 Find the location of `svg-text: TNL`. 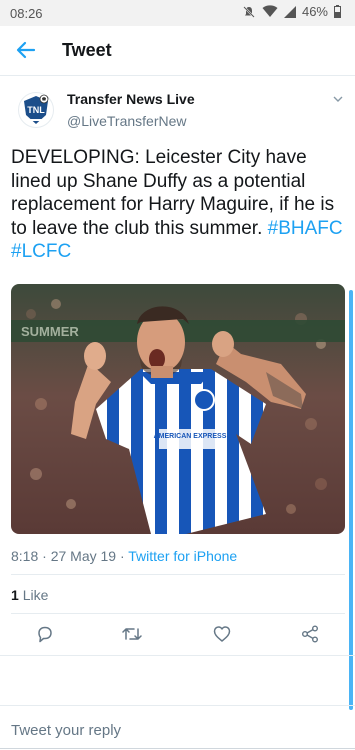

svg-text: TNL is located at coordinates (36, 110).